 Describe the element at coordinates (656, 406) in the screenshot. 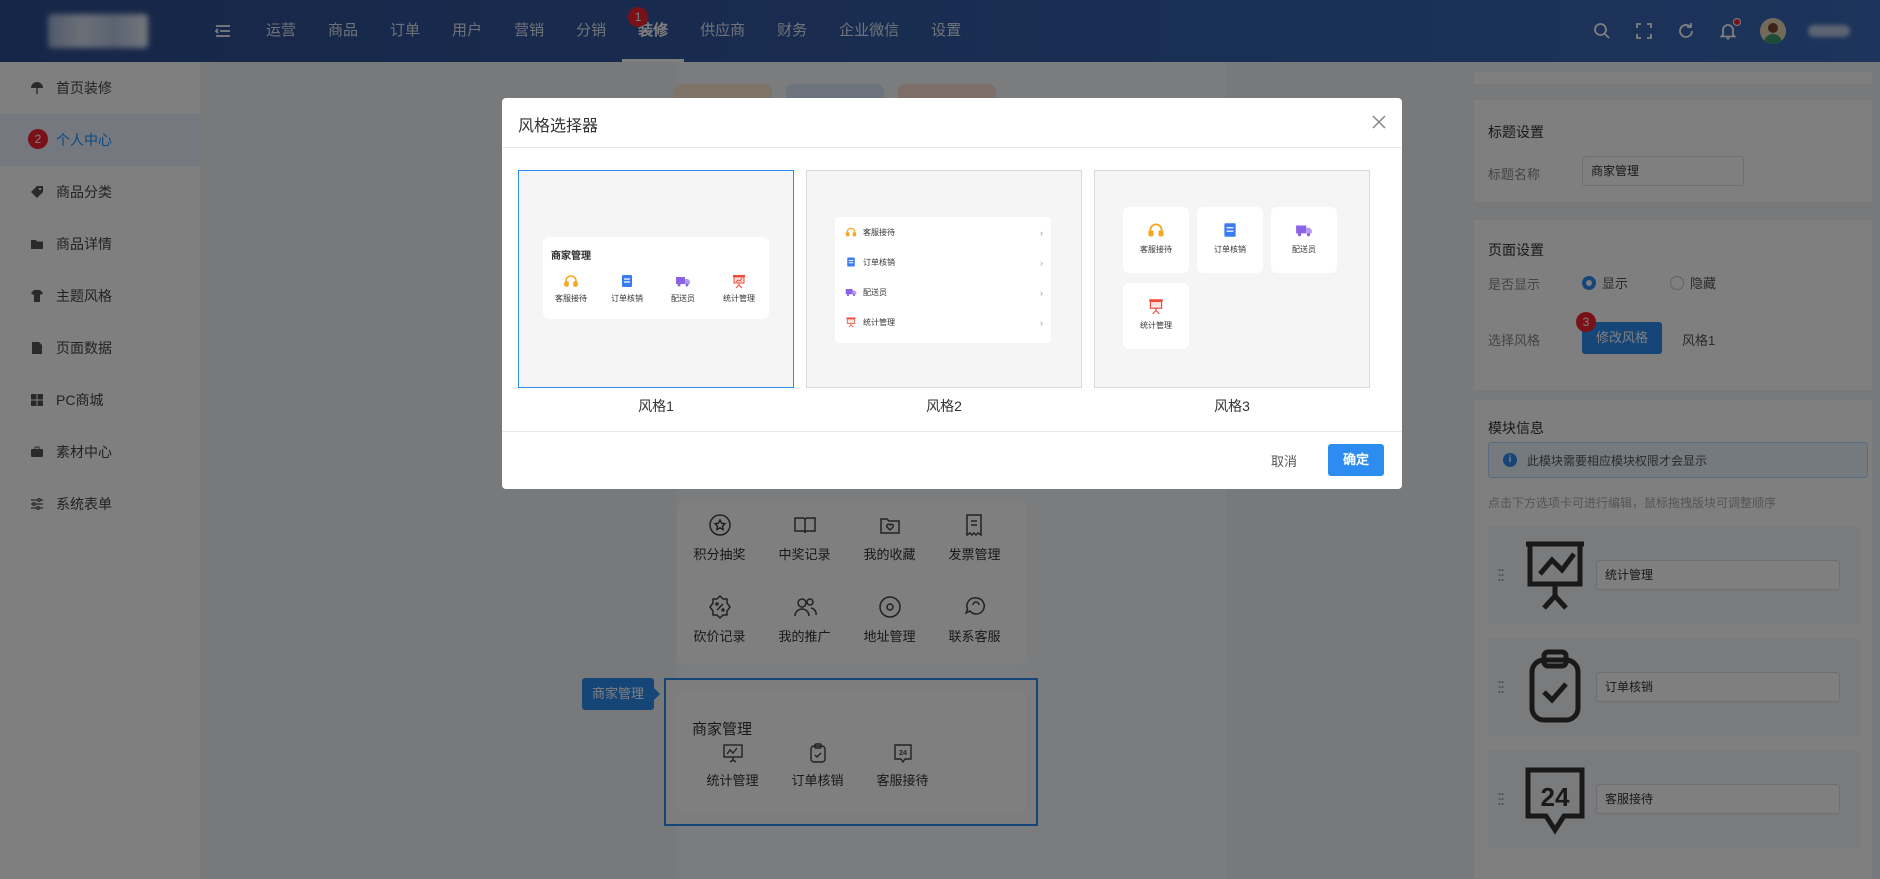

I see `style-name-1: 风格1` at that location.